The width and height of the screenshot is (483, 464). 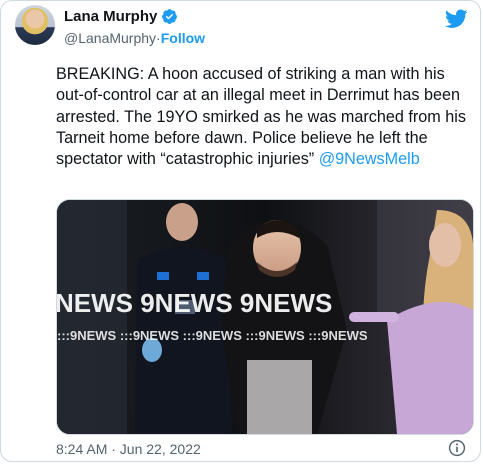 What do you see at coordinates (194, 303) in the screenshot?
I see `watermark-main: NEWS 9NEWS 9NEWS` at bounding box center [194, 303].